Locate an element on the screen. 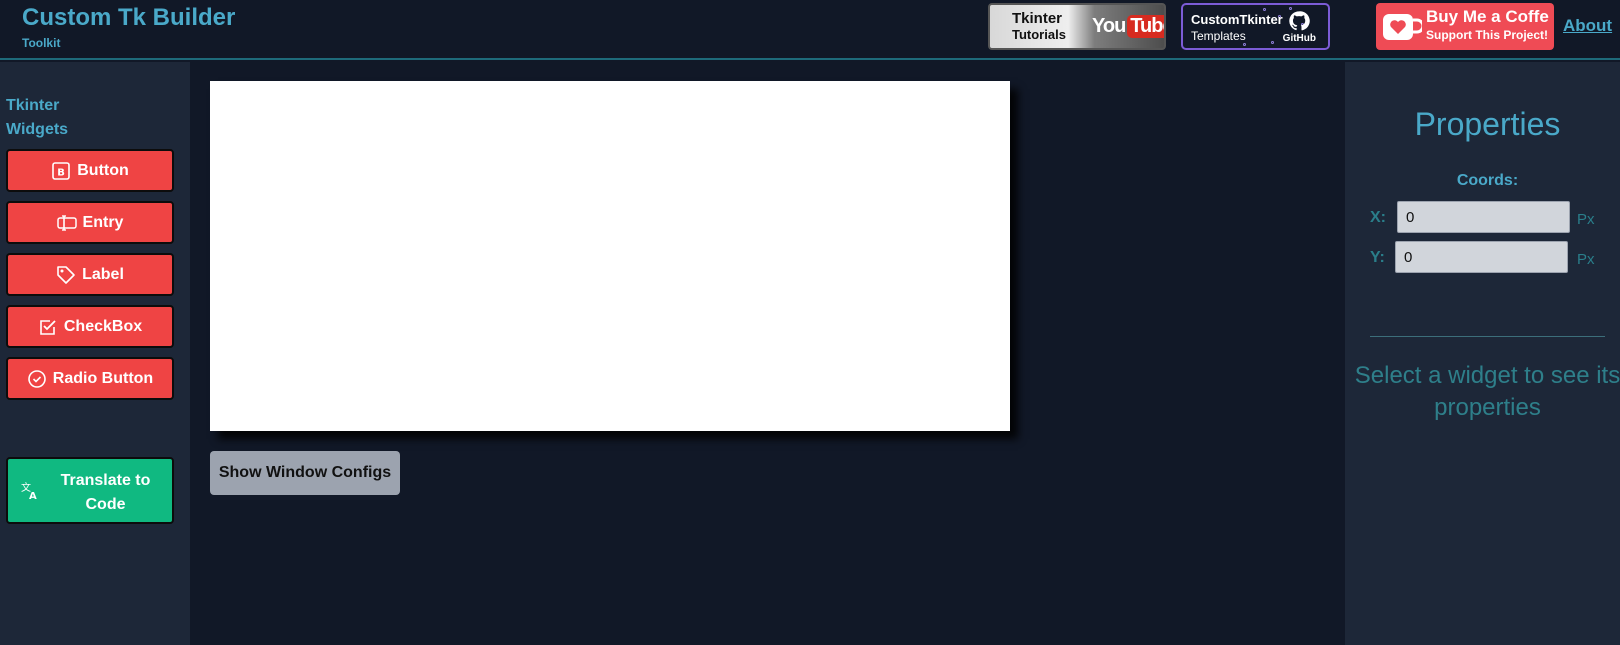  add-button-widget: B Button is located at coordinates (90, 170).